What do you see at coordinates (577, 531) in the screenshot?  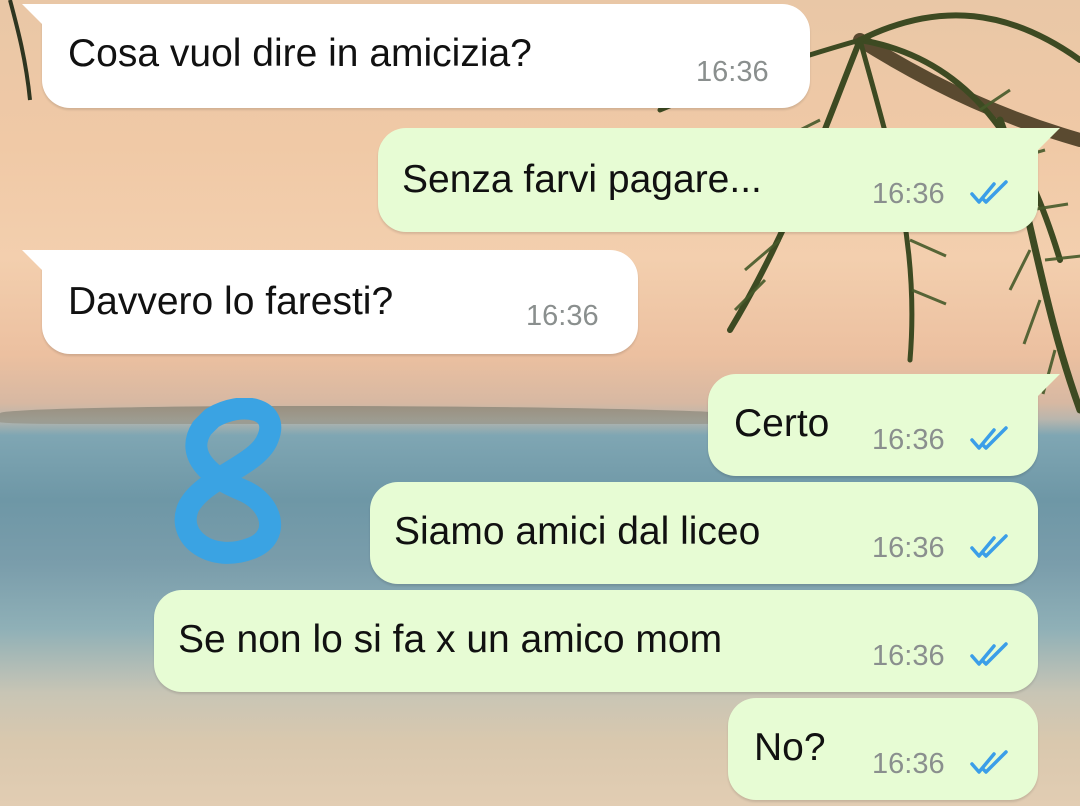 I see `message-text: Siamo amici dal liceo` at bounding box center [577, 531].